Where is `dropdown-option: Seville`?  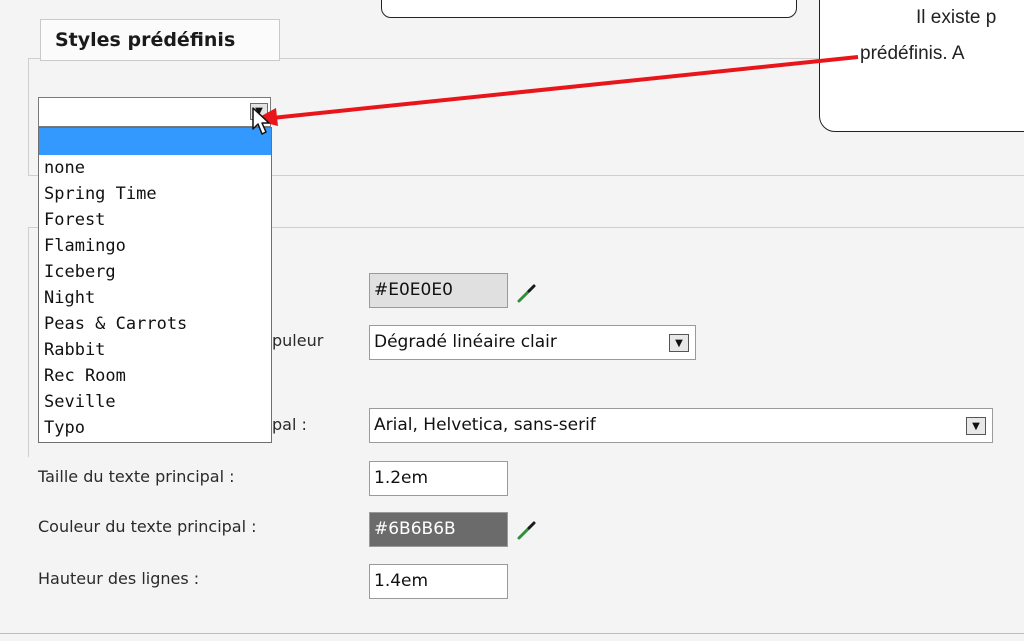 dropdown-option: Seville is located at coordinates (155, 402).